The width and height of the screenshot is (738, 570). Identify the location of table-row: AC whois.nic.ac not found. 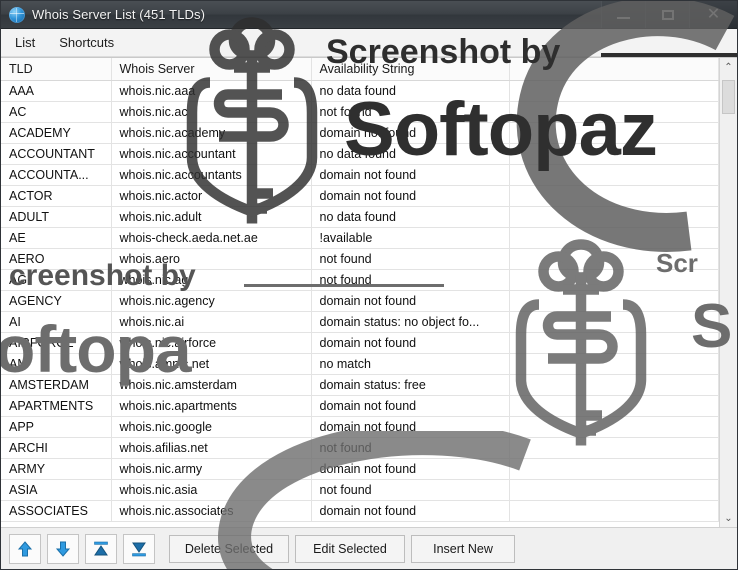
(360, 112).